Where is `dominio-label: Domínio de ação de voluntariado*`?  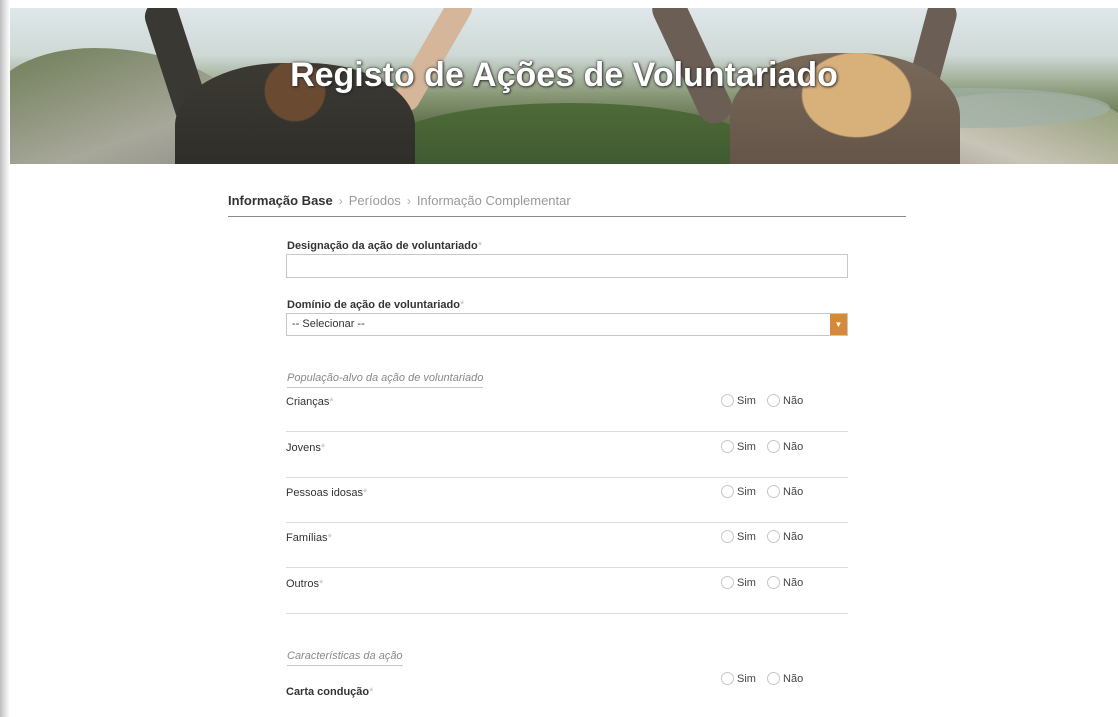 dominio-label: Domínio de ação de voluntariado* is located at coordinates (375, 305).